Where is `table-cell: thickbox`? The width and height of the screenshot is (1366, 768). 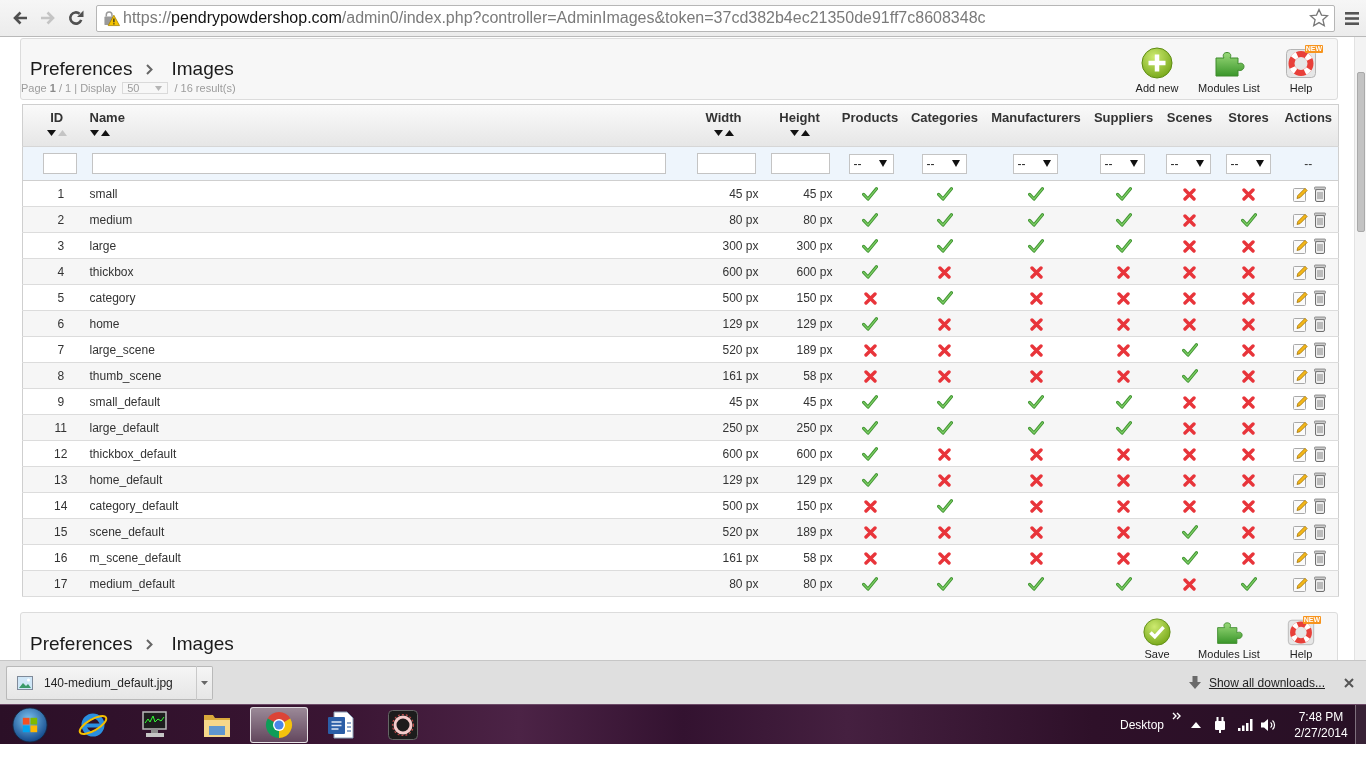 table-cell: thickbox is located at coordinates (387, 271).